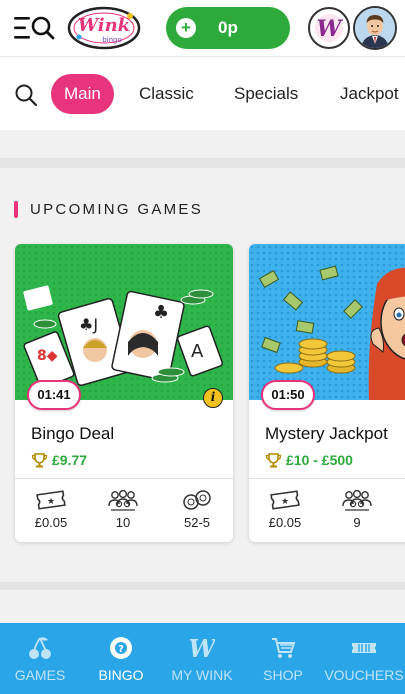  Describe the element at coordinates (16, 209) in the screenshot. I see `section-accent-bar` at that location.